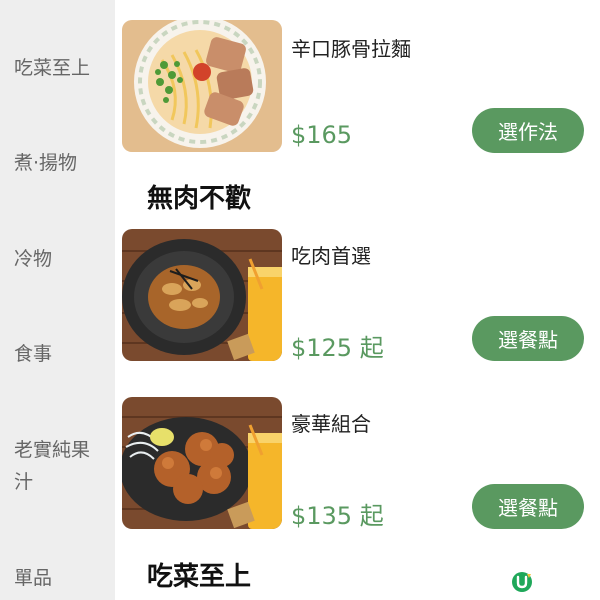 This screenshot has width=600, height=600. Describe the element at coordinates (322, 135) in the screenshot. I see `dish-price: $165` at that location.